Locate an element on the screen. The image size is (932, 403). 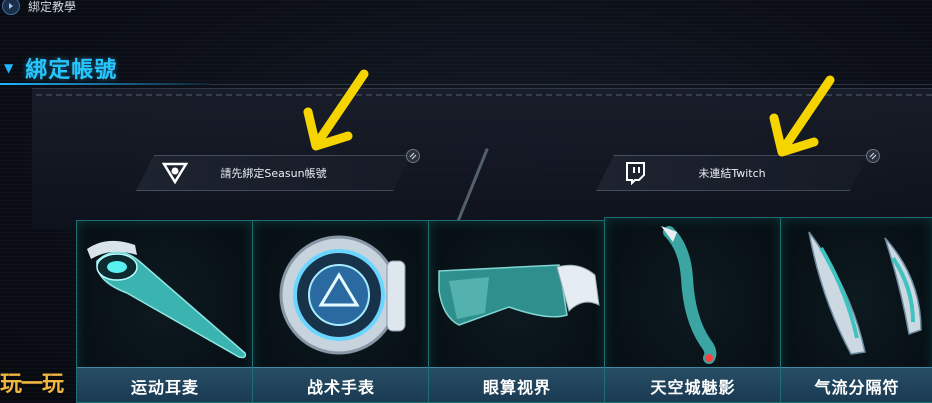
section-header: ▼ 綁定帳號 is located at coordinates (60, 68).